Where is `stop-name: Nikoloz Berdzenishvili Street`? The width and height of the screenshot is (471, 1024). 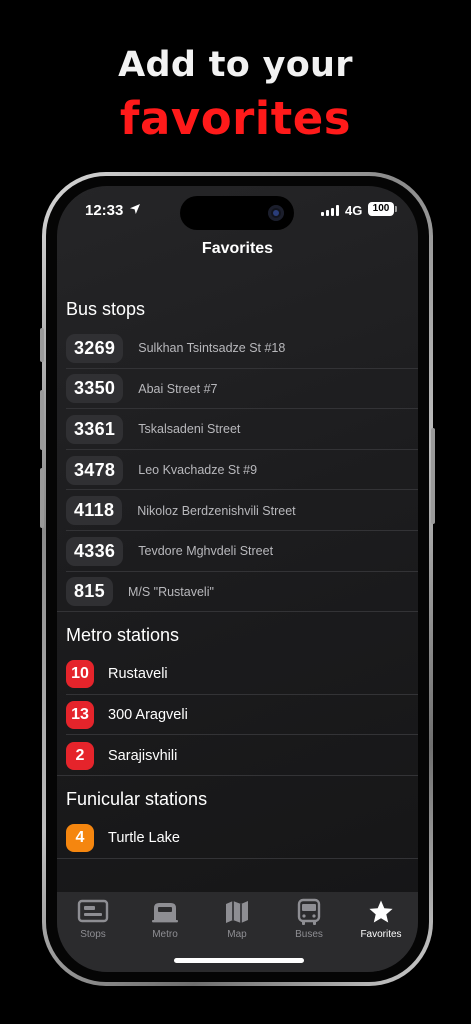 stop-name: Nikoloz Berdzenishvili Street is located at coordinates (216, 510).